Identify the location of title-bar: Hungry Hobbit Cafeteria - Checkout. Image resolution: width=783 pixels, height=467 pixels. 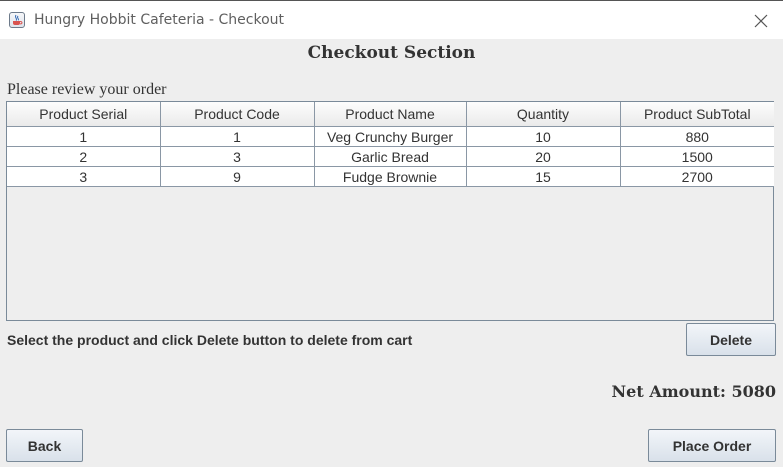
(391, 20).